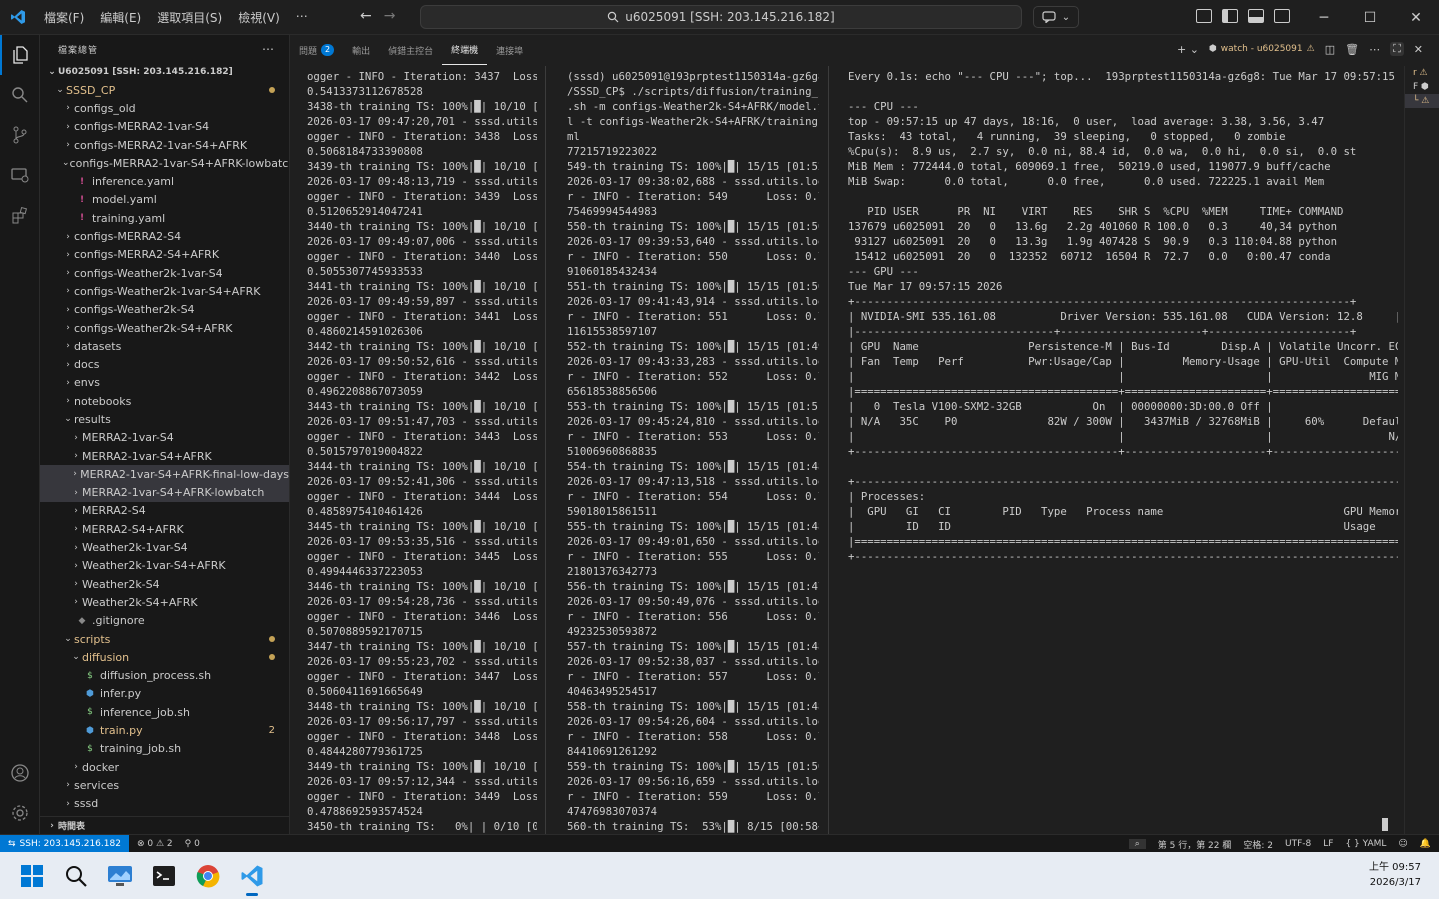 The height and width of the screenshot is (899, 1439). I want to click on terminal-tab-2: F ⬢, so click(1422, 87).